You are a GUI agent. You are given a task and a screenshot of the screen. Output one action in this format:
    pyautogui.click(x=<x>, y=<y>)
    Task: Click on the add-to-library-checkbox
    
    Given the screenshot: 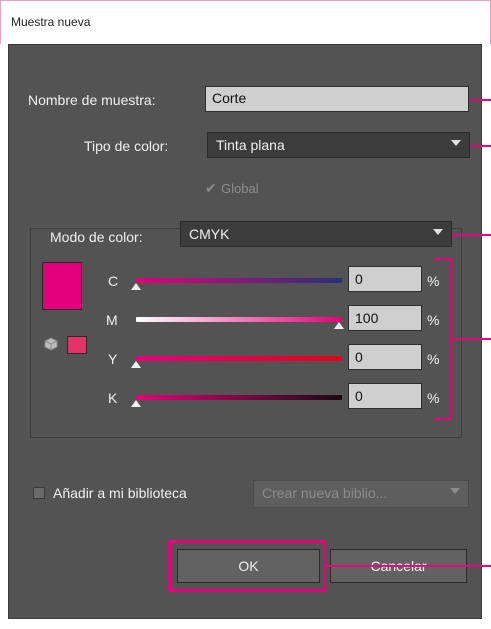 What is the action you would take?
    pyautogui.click(x=39, y=493)
    